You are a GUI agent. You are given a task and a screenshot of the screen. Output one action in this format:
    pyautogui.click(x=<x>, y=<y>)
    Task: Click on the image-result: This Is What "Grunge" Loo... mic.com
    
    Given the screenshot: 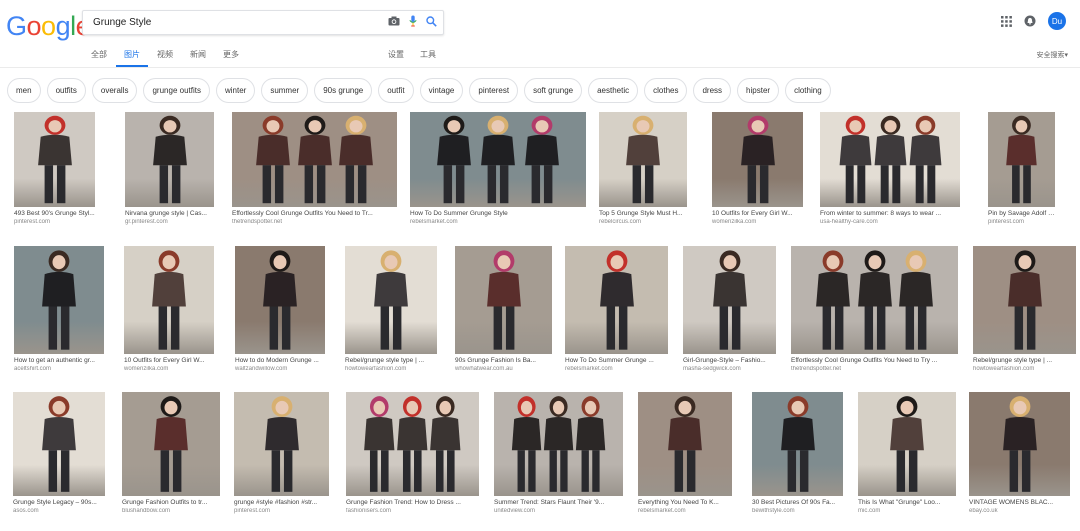 What is the action you would take?
    pyautogui.click(x=907, y=453)
    